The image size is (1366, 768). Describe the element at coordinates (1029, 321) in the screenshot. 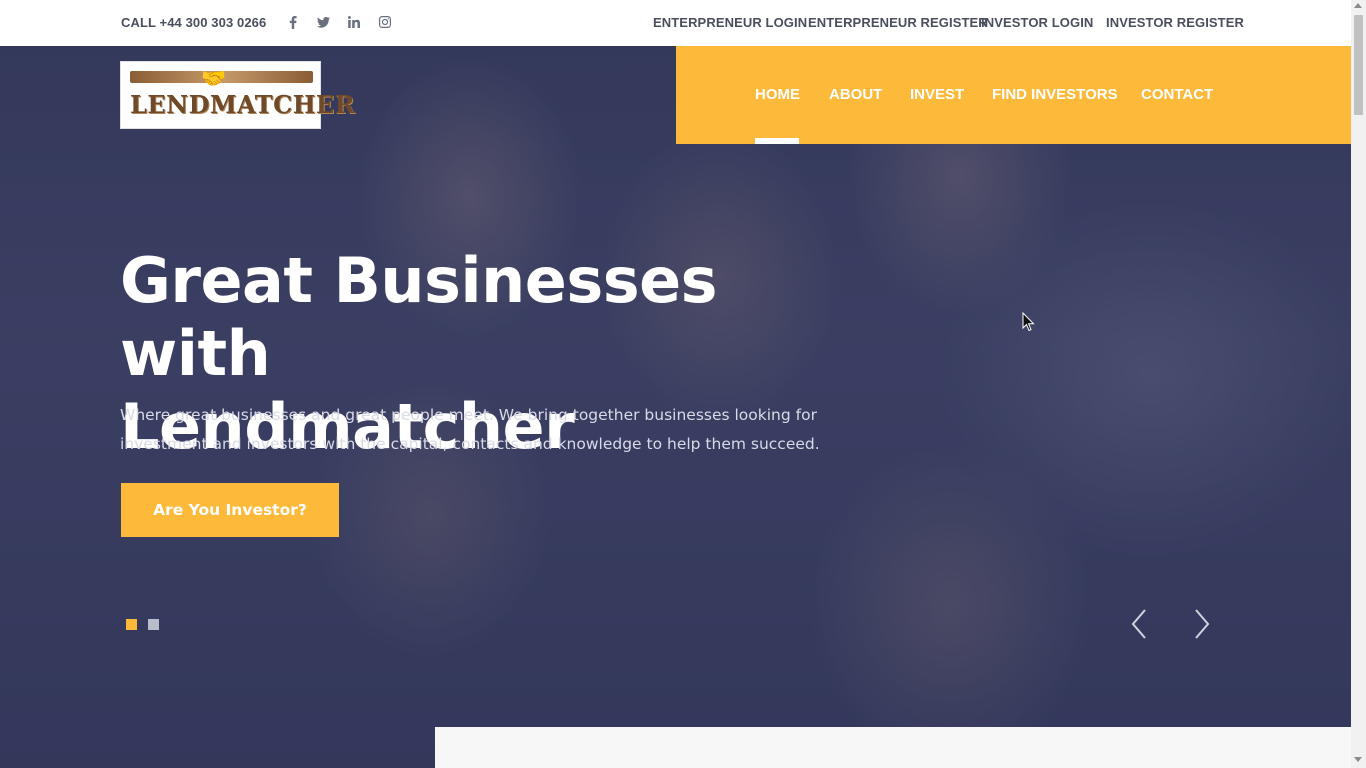

I see `mouse-cursor-icon` at that location.